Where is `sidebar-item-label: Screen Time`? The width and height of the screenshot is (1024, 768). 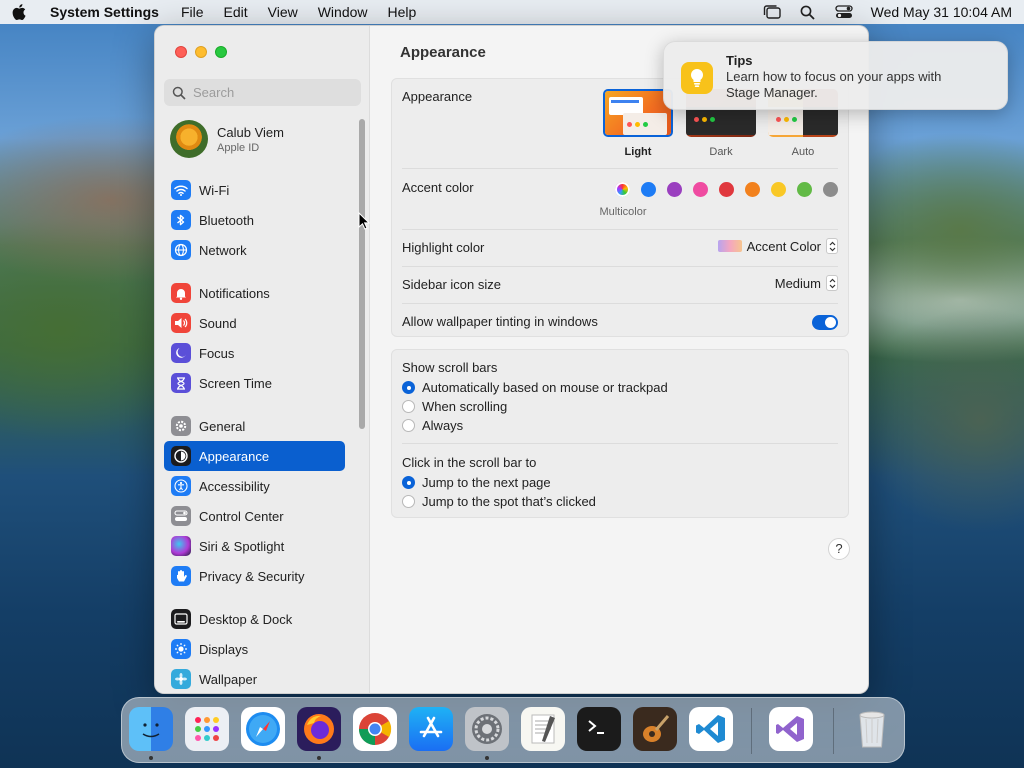 sidebar-item-label: Screen Time is located at coordinates (235, 383).